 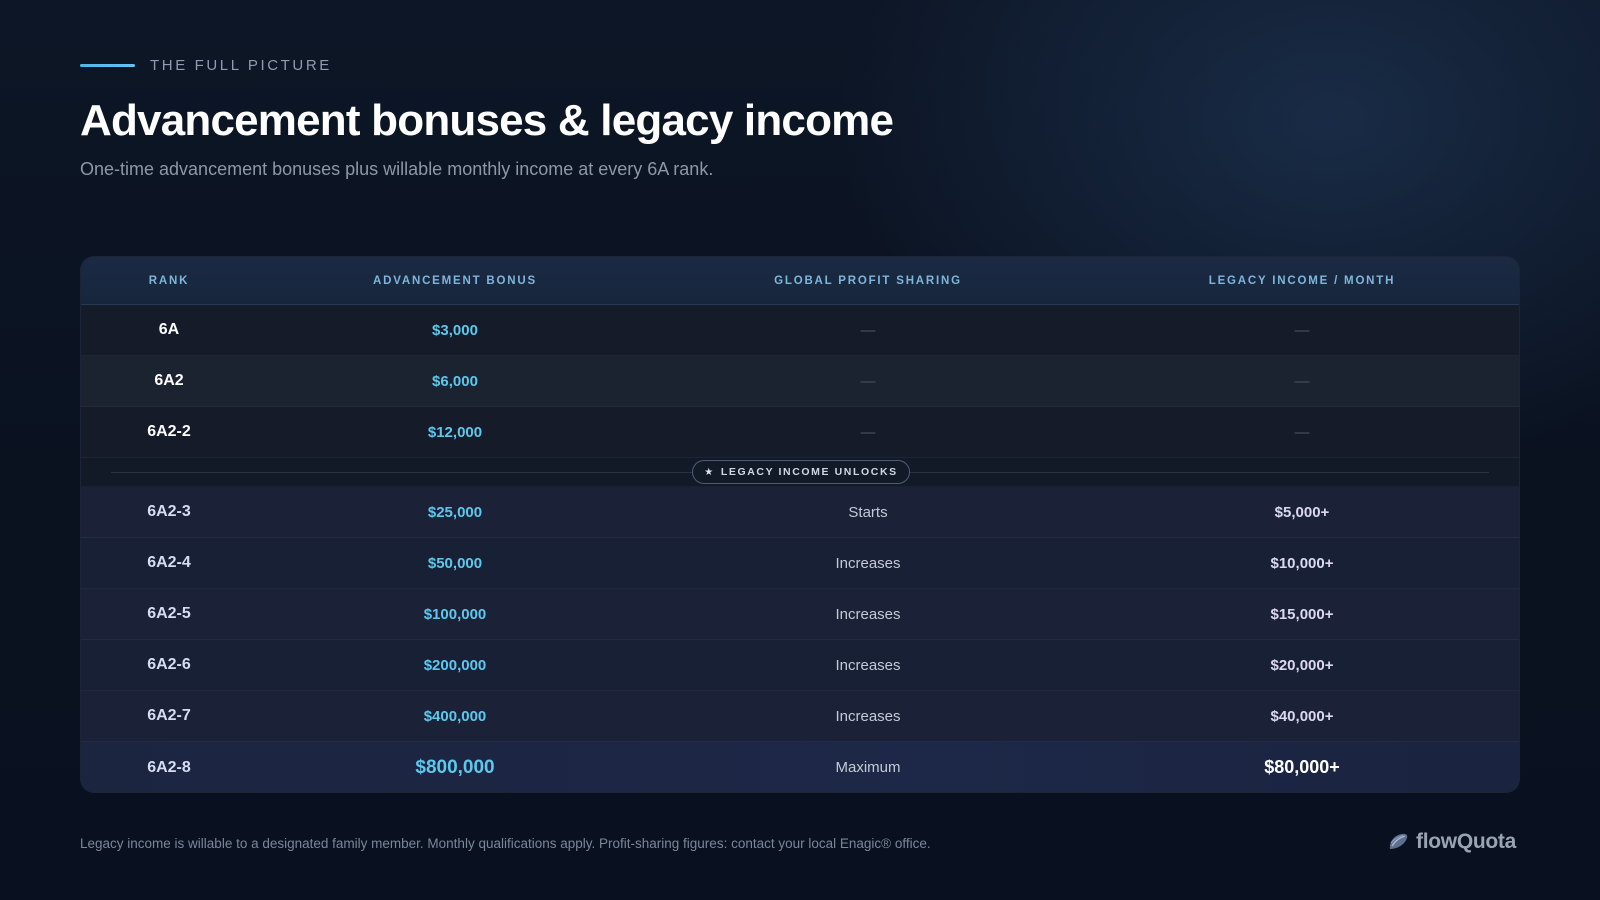 What do you see at coordinates (455, 665) in the screenshot?
I see `bonus-cell: $200,000` at bounding box center [455, 665].